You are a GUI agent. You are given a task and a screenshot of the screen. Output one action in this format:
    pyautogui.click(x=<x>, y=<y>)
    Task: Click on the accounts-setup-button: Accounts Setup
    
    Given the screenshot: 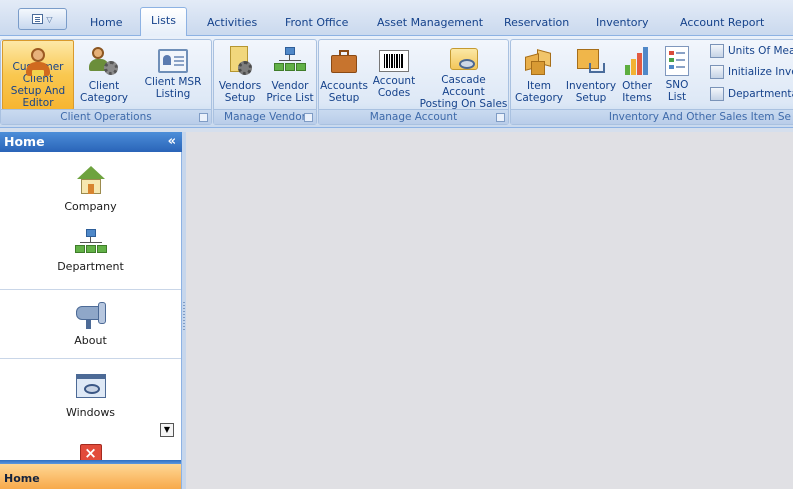 What is the action you would take?
    pyautogui.click(x=344, y=75)
    